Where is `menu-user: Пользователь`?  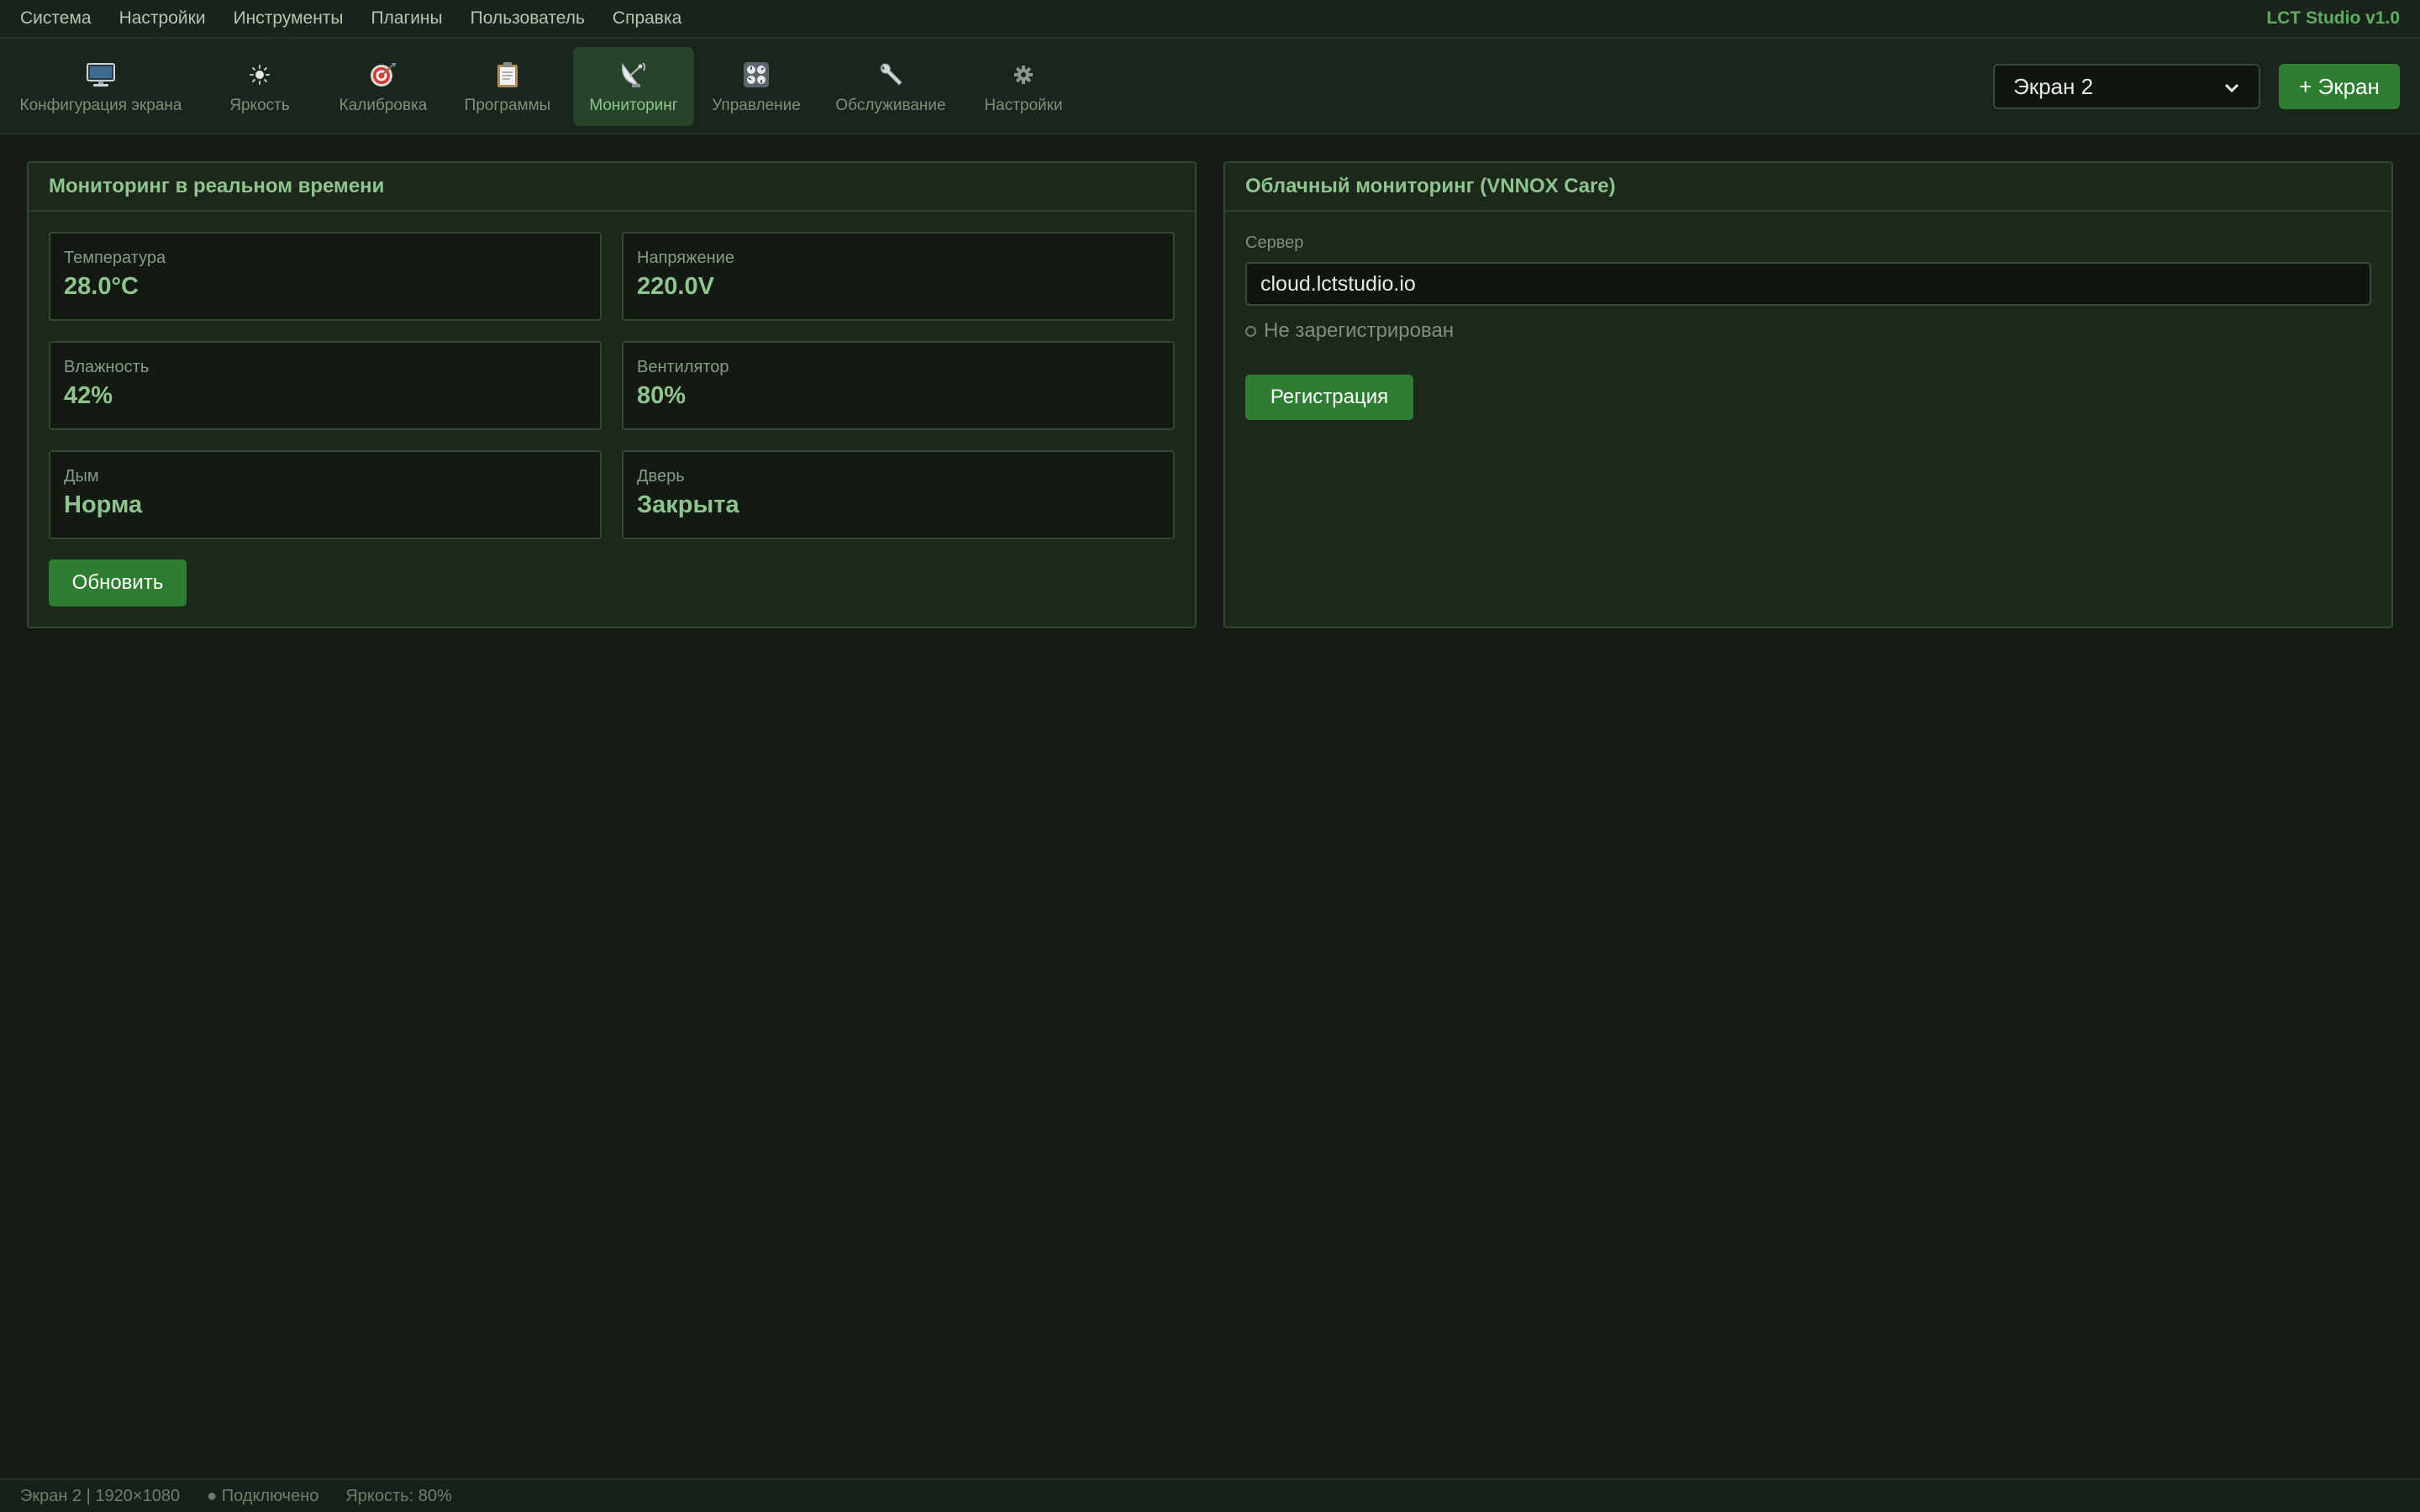
menu-user: Пользователь is located at coordinates (528, 18).